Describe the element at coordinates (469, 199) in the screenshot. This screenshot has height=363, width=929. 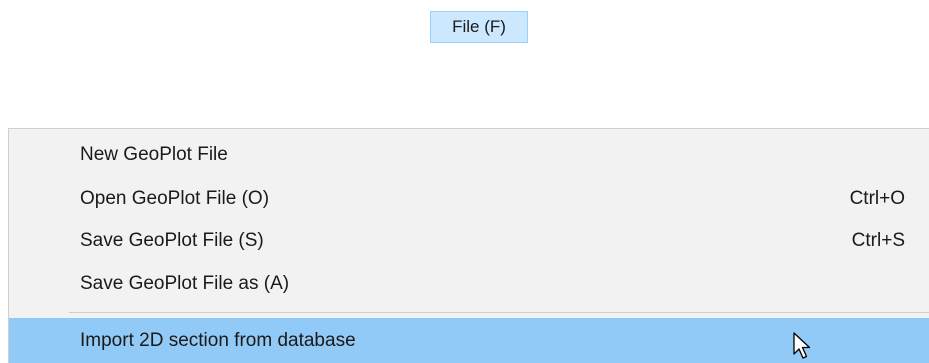
I see `menu-item-open-geoplot-file: Open GeoPlot File (O) Ctrl+O` at that location.